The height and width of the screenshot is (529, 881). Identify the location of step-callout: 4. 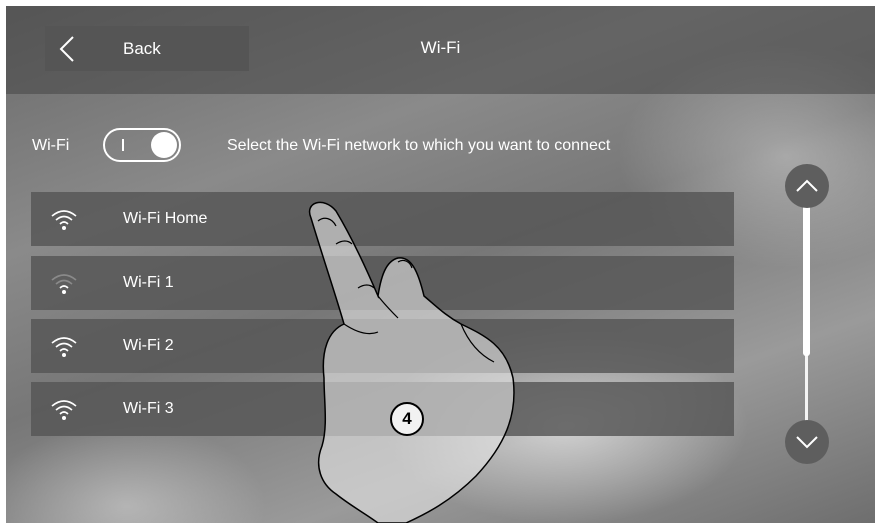
(407, 419).